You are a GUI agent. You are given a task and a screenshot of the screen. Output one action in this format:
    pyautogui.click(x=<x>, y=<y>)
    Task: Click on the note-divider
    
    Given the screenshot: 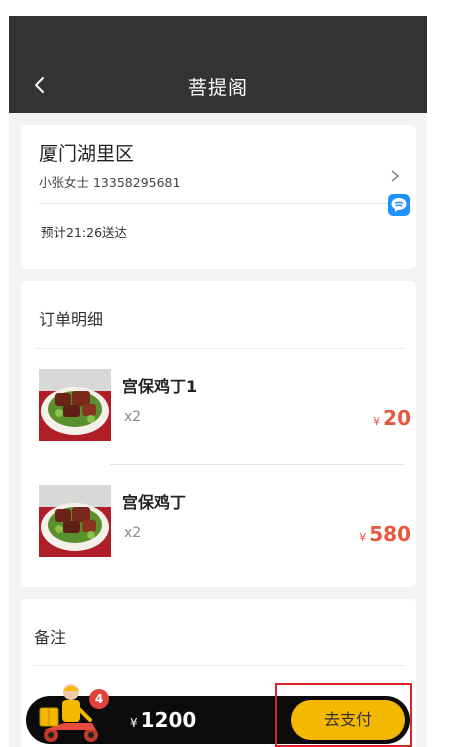 What is the action you would take?
    pyautogui.click(x=219, y=665)
    